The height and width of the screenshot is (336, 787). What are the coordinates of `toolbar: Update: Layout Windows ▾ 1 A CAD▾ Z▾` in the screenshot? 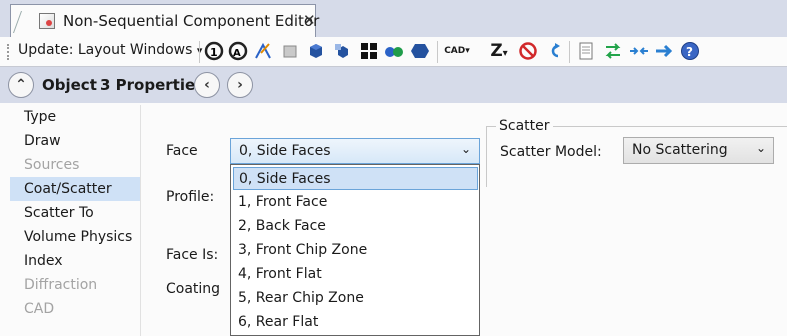 It's located at (393, 52).